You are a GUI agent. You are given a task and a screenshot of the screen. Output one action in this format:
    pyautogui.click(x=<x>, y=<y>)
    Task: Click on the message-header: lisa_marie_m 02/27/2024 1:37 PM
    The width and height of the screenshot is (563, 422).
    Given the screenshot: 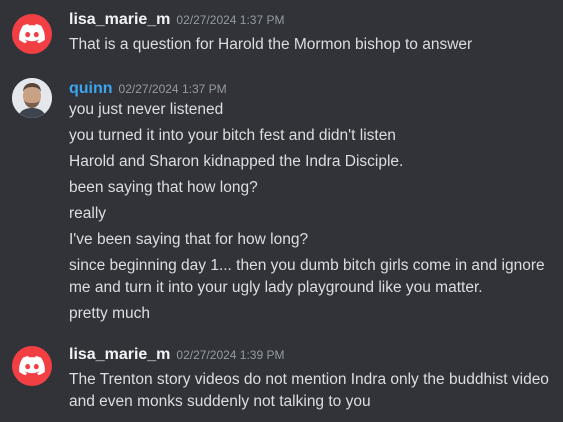 What is the action you would take?
    pyautogui.click(x=177, y=20)
    